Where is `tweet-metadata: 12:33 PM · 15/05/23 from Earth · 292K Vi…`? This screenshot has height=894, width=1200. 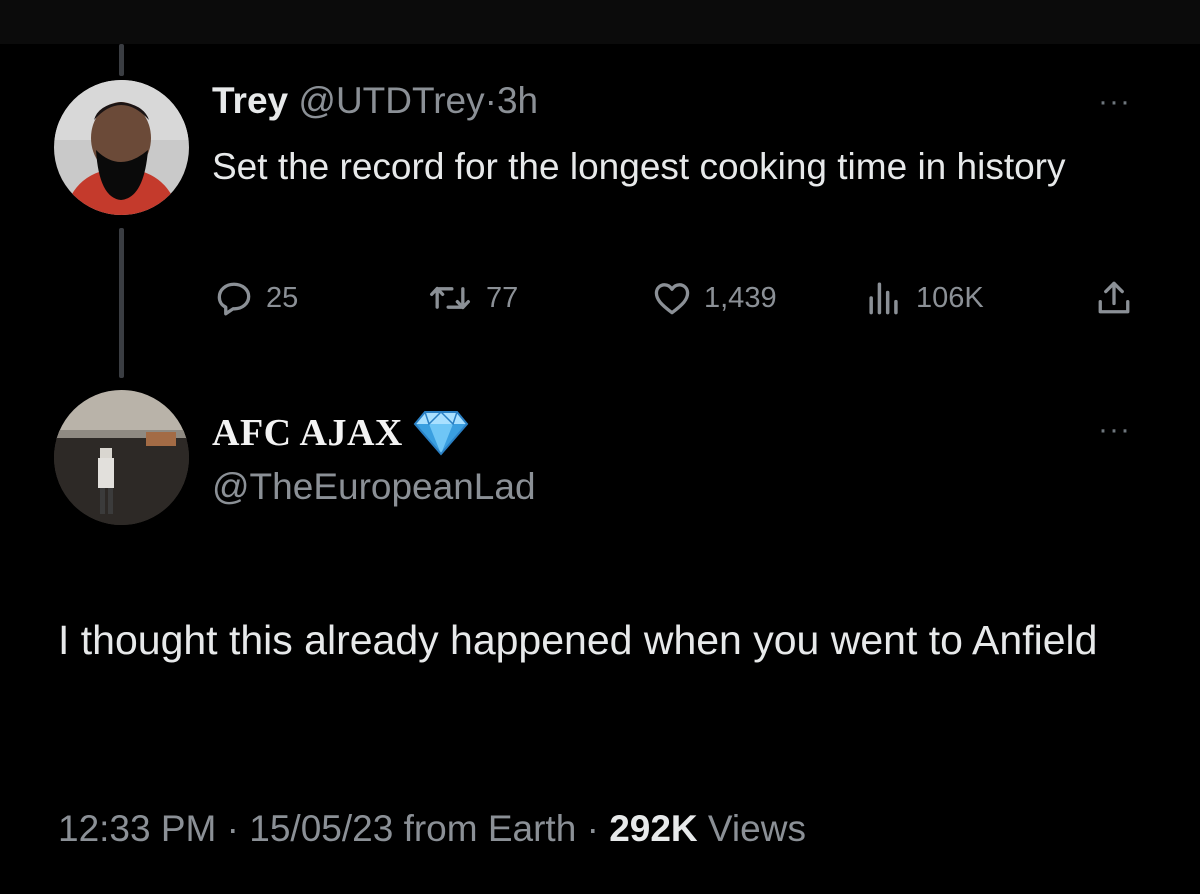
tweet-metadata: 12:33 PM · 15/05/23 from Earth · 292K Vi… is located at coordinates (432, 829).